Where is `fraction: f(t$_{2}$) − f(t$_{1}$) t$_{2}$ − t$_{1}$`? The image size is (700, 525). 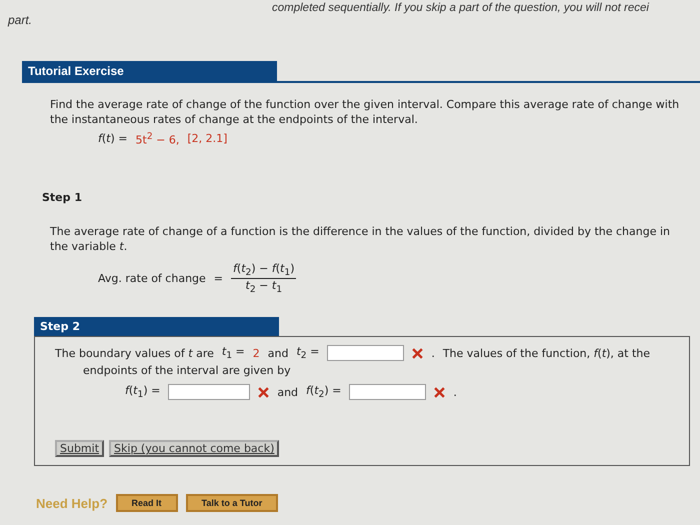 fraction: f(t$_{2}$) − f(t$_{1}$) t$_{2}$ − t$_{1}$ is located at coordinates (263, 279).